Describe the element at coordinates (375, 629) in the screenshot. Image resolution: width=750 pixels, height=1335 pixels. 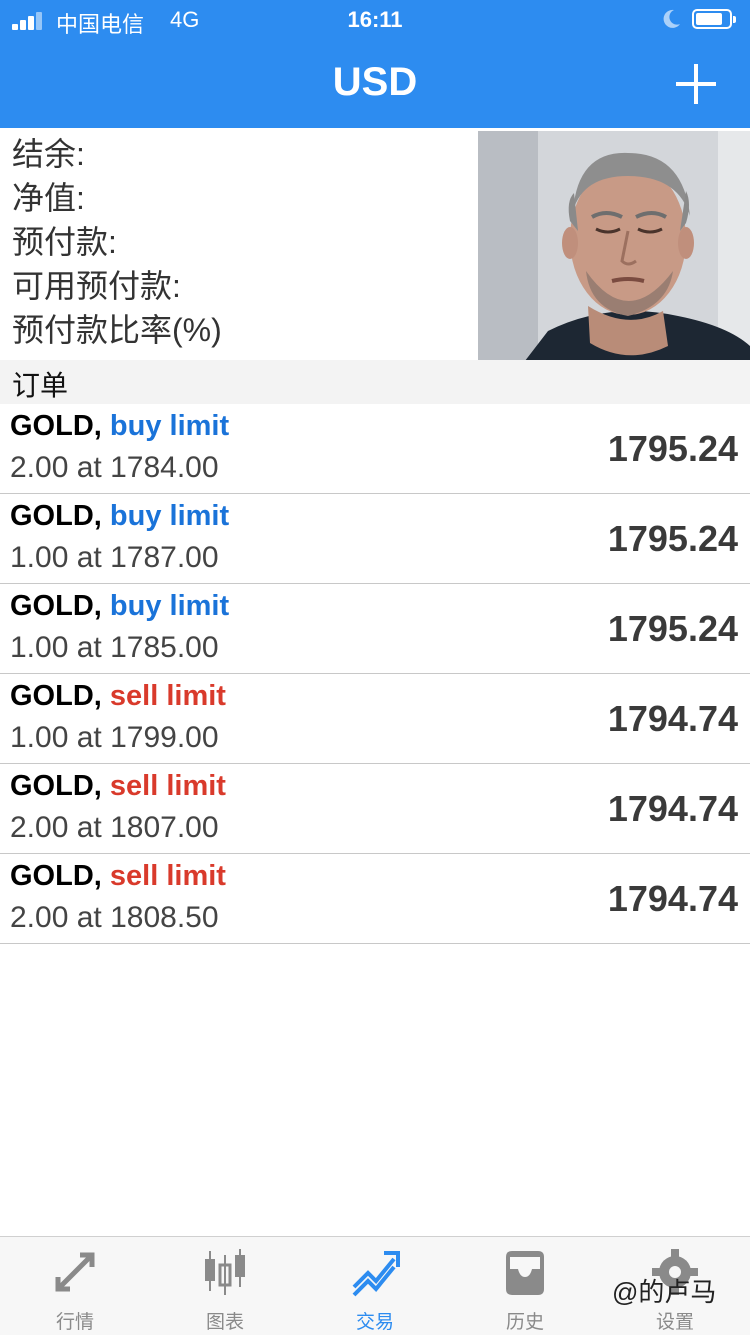
I see `order-row: GOLD, buy limit 1.00 at 1785.00 1795.24` at that location.